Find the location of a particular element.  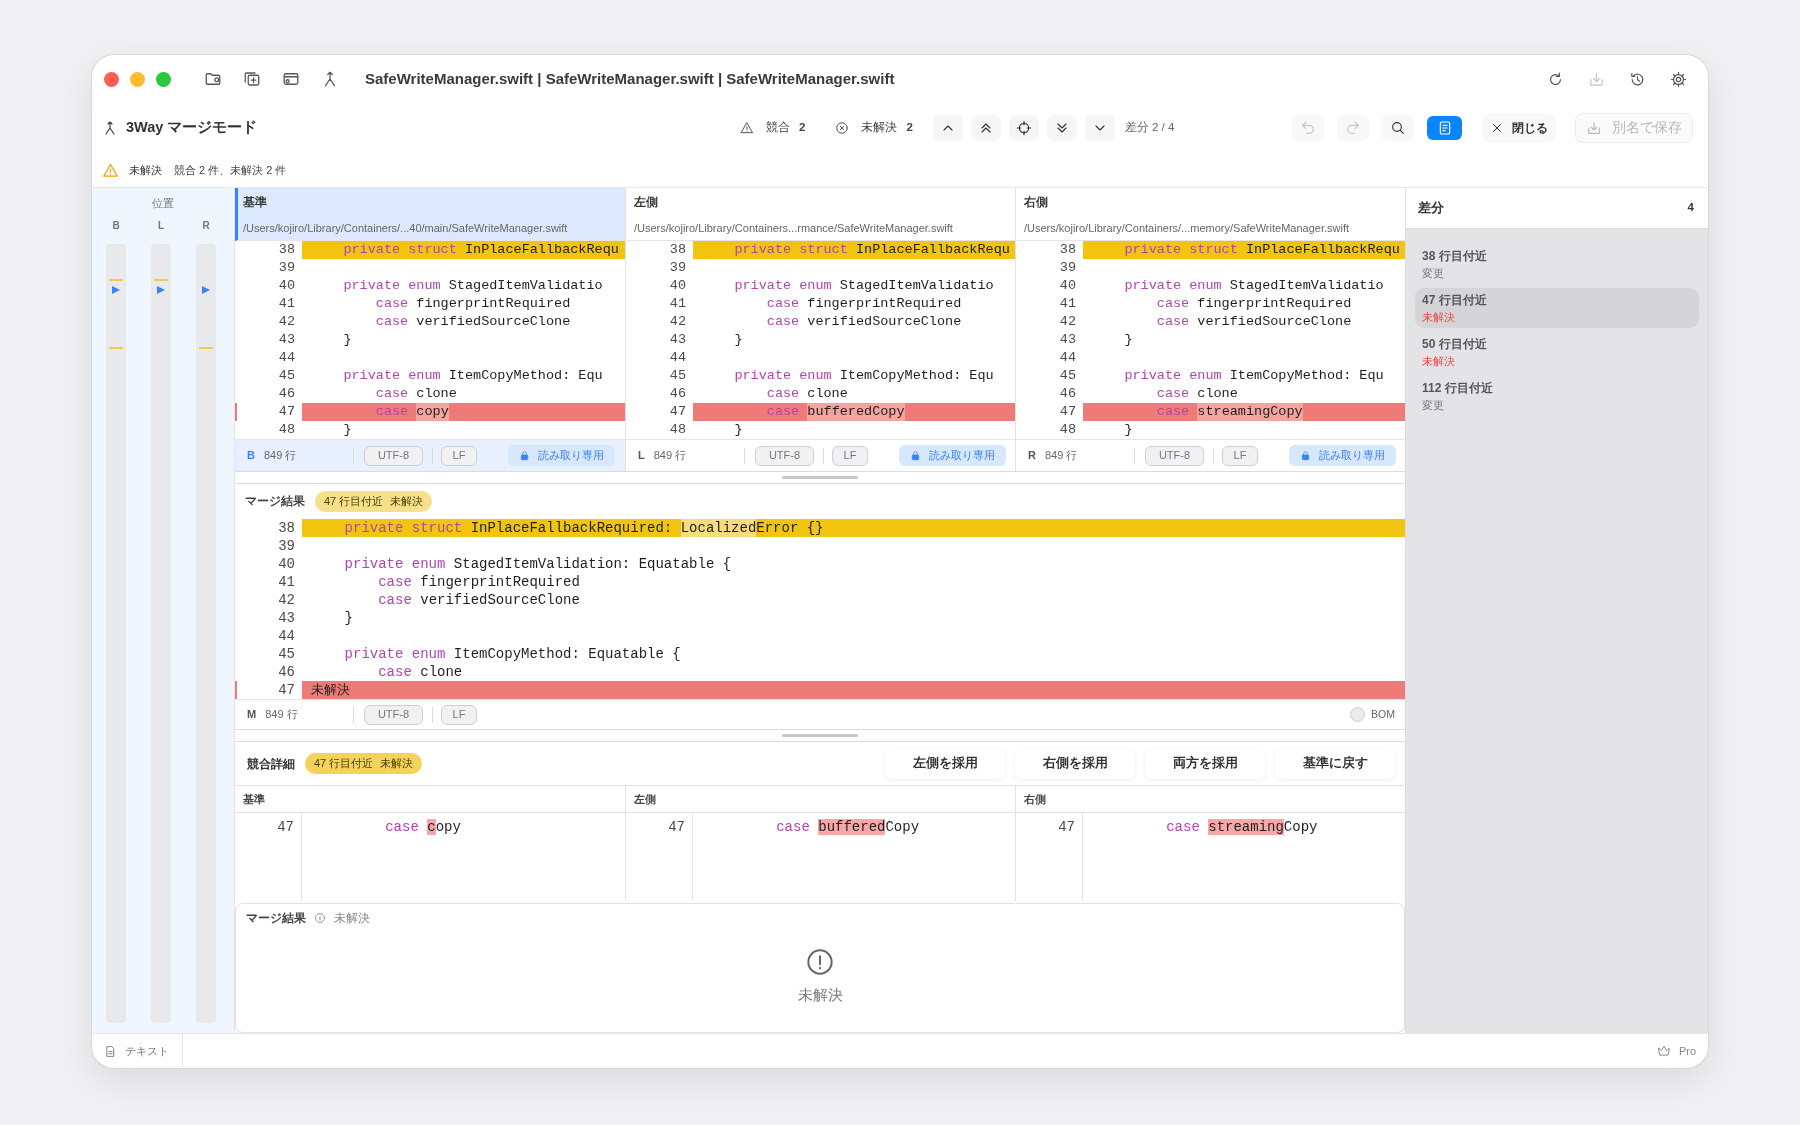

previous-diff-button is located at coordinates (947, 128).